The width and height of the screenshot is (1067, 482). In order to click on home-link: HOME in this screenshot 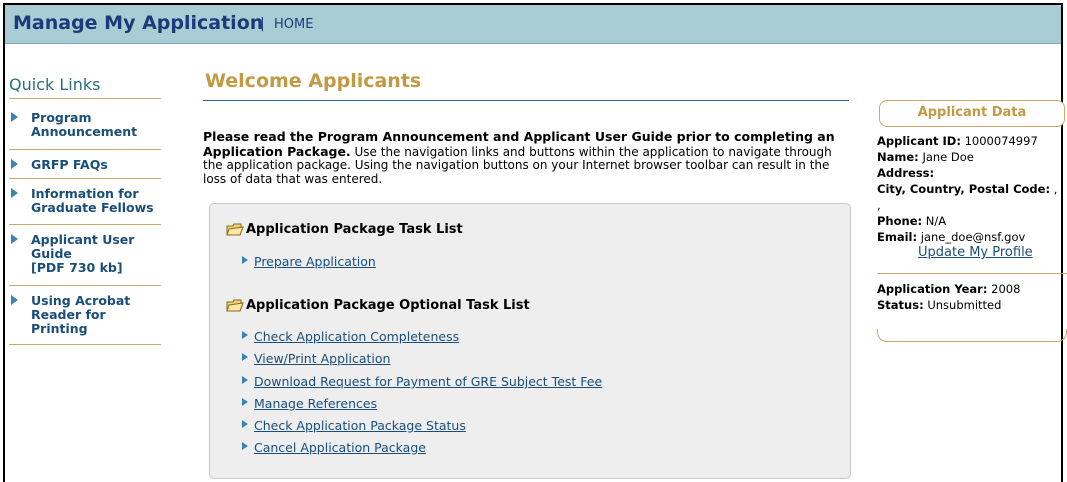, I will do `click(293, 24)`.